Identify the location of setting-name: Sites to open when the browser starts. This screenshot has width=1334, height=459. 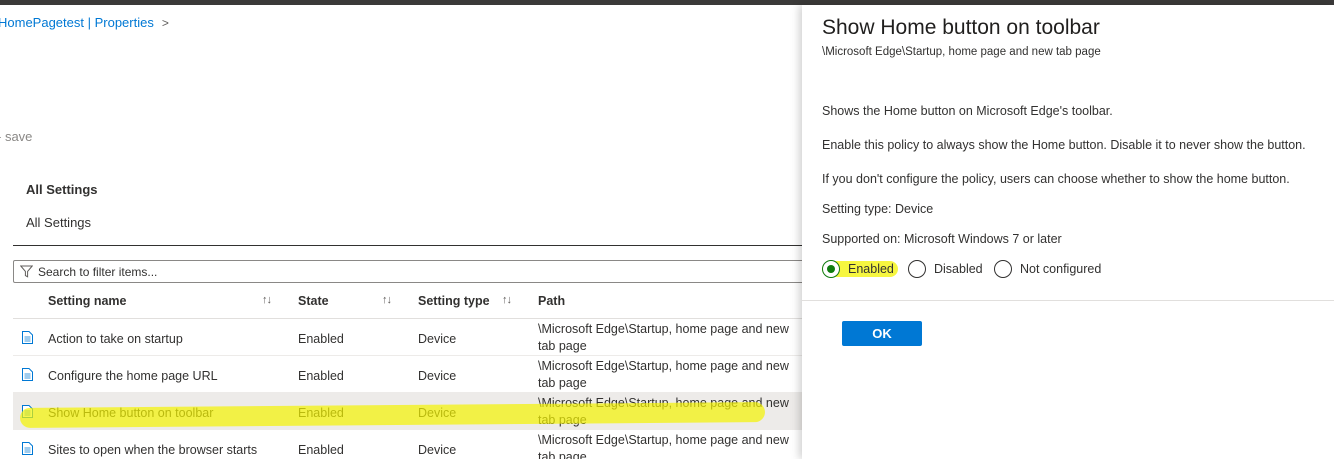
(152, 450).